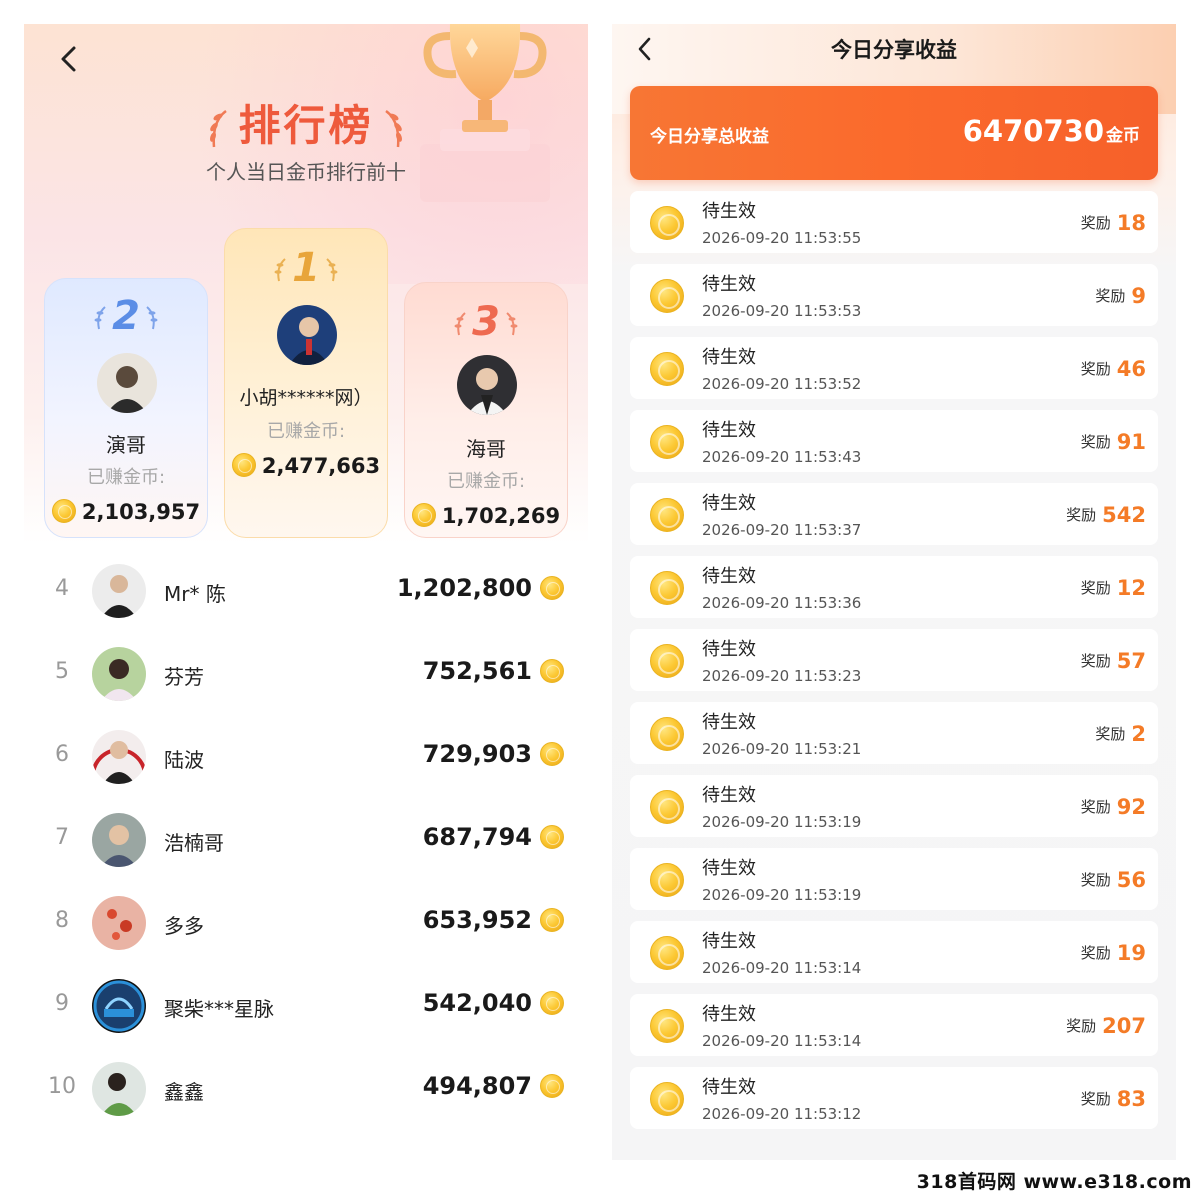 This screenshot has width=1200, height=1200. What do you see at coordinates (194, 843) in the screenshot?
I see `user-name: 浩楠哥` at bounding box center [194, 843].